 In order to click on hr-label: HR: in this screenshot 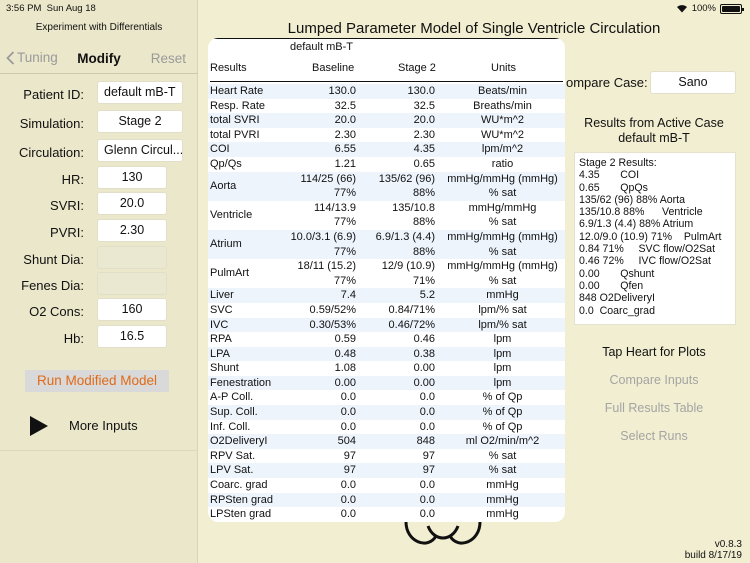, I will do `click(72, 179)`.